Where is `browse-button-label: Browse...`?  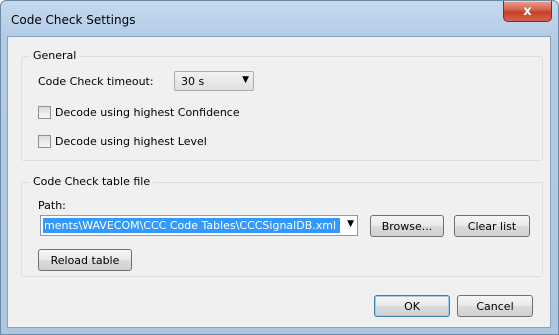
browse-button-label: Browse... is located at coordinates (407, 226).